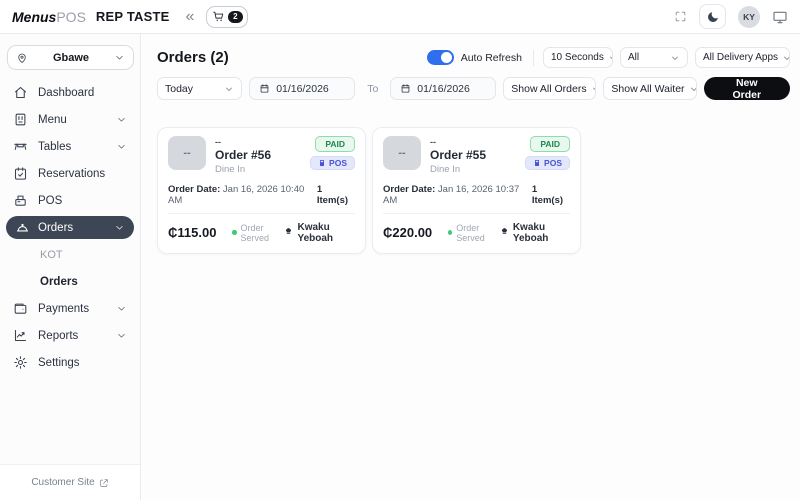 Image resolution: width=800 pixels, height=500 pixels. I want to click on cart-count-badge: 2, so click(235, 16).